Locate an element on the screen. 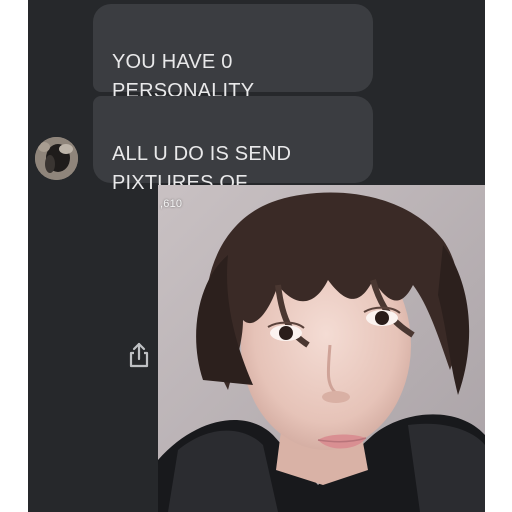 The image size is (512, 512). avatar is located at coordinates (56, 158).